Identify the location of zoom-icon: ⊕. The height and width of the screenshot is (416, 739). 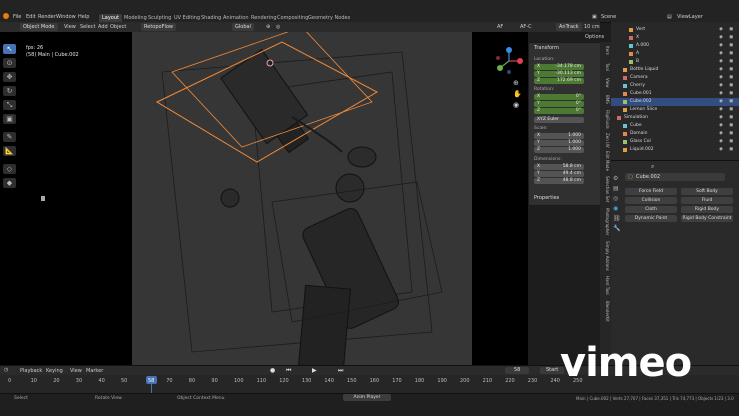
(516, 83).